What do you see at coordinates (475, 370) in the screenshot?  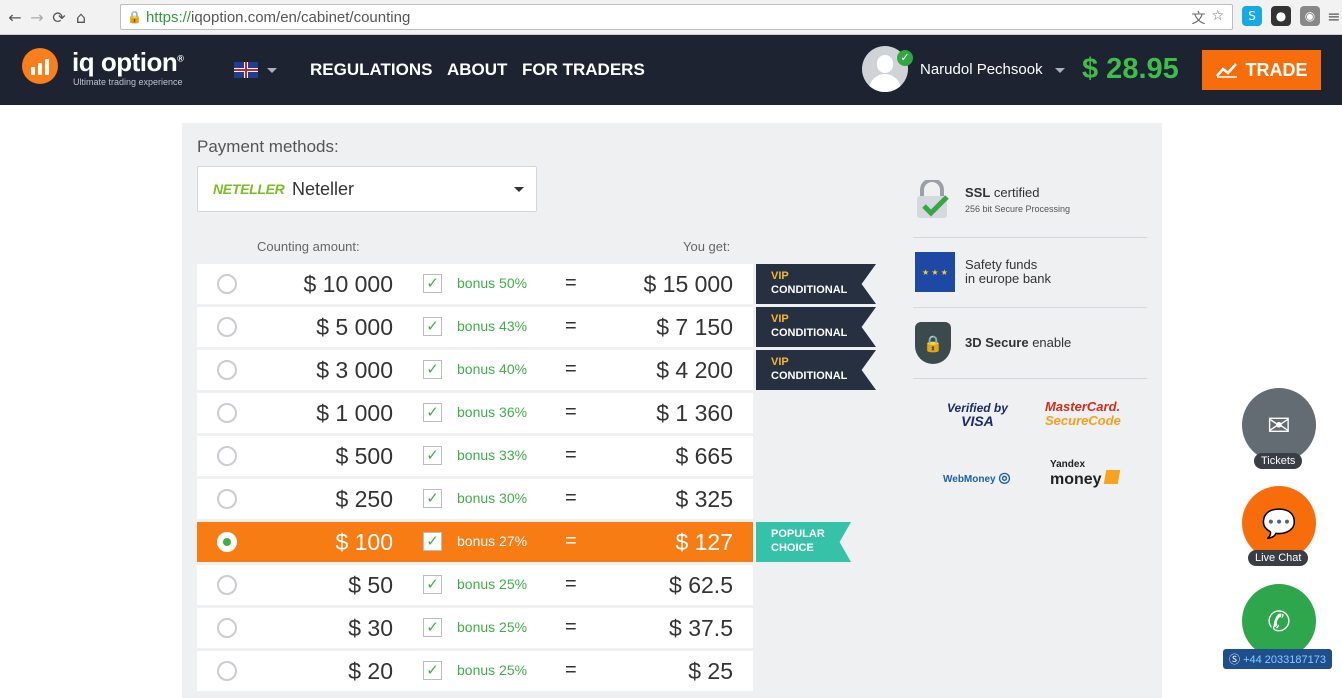 I see `deposit-option-row: $ 3 000 ✓ bonus 40% = $ 4 200` at bounding box center [475, 370].